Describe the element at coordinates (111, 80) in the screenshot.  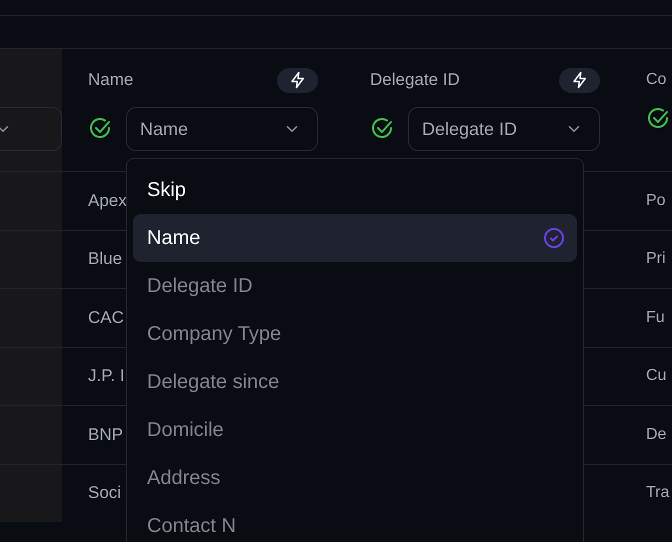
I see `column-label: Name` at that location.